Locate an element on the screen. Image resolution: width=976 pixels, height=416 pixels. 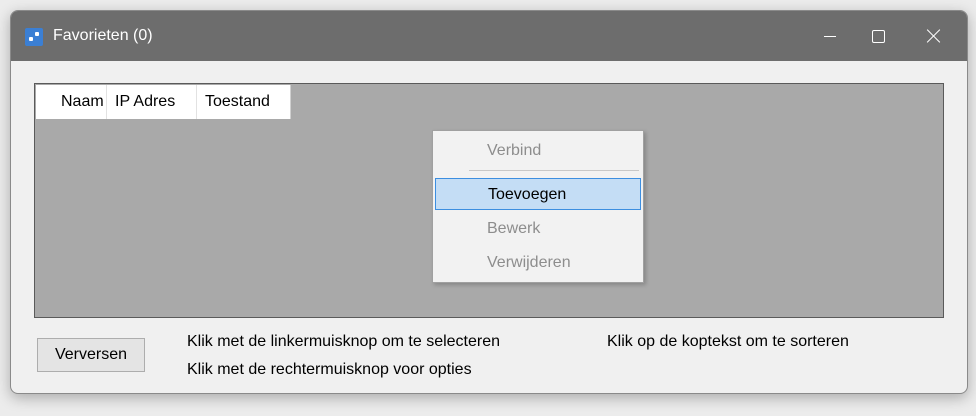
close-icon is located at coordinates (934, 36).